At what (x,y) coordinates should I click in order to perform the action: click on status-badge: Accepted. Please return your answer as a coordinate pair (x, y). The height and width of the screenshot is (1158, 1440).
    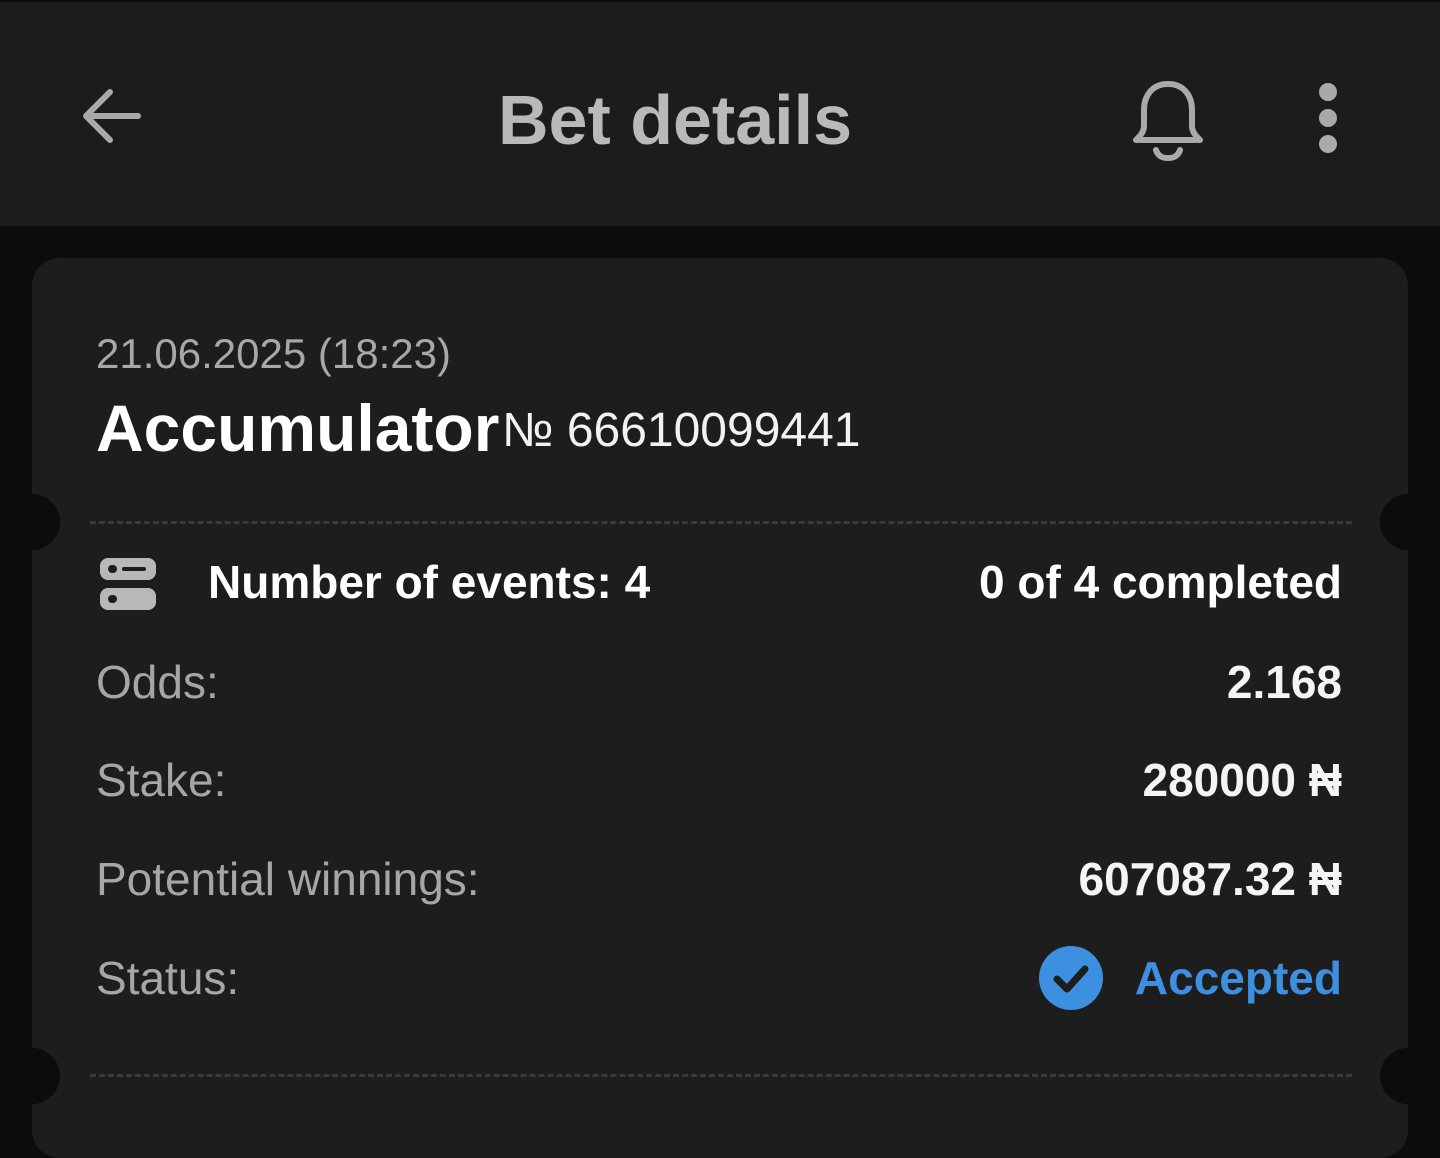
    Looking at the image, I should click on (1190, 978).